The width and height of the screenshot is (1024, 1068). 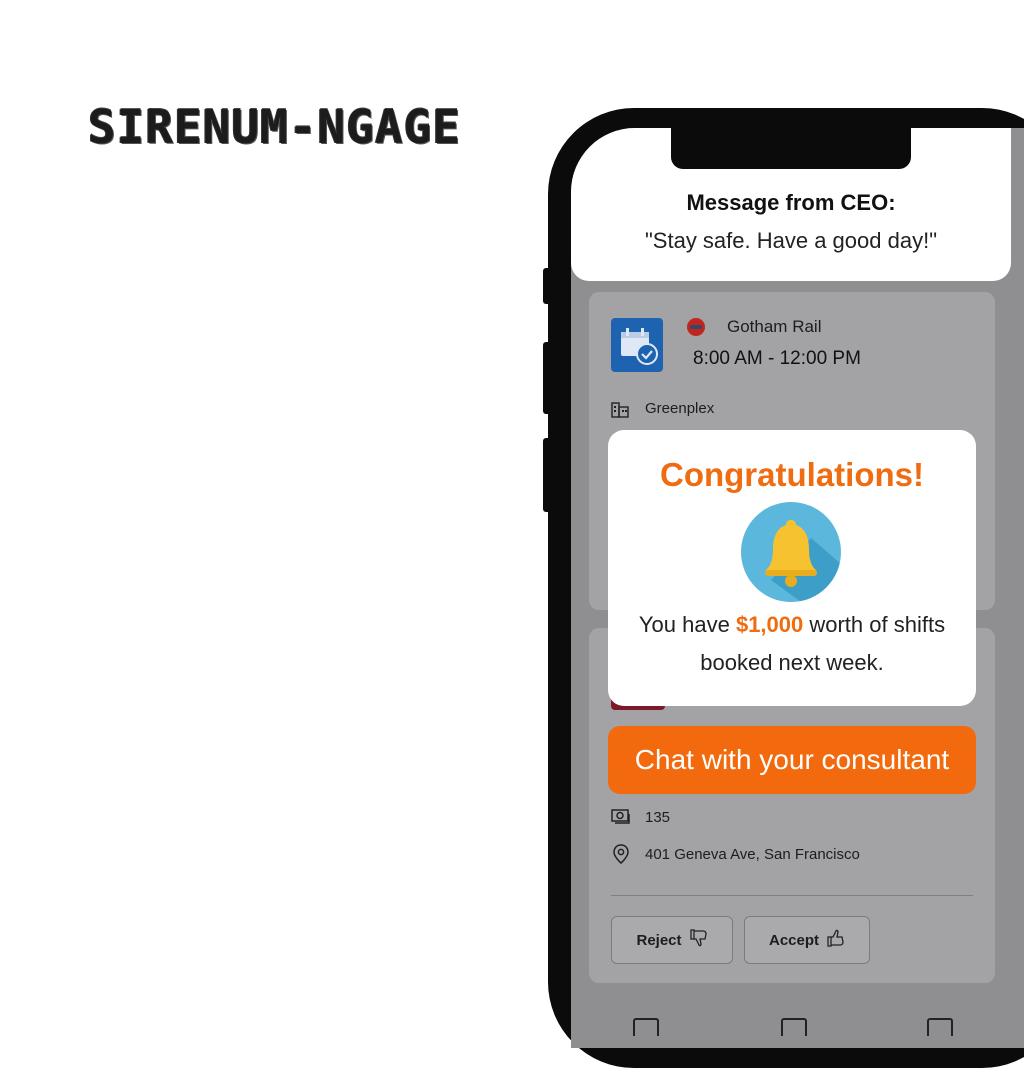 I want to click on address: 401 Geneva Ave, San Francisco, so click(x=752, y=854).